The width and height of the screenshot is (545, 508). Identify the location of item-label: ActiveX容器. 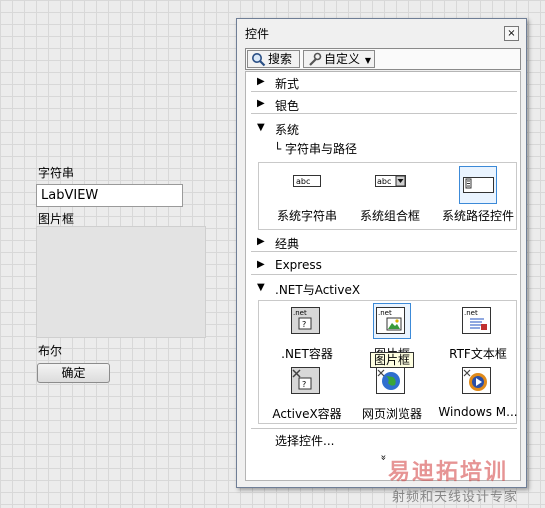
(307, 414).